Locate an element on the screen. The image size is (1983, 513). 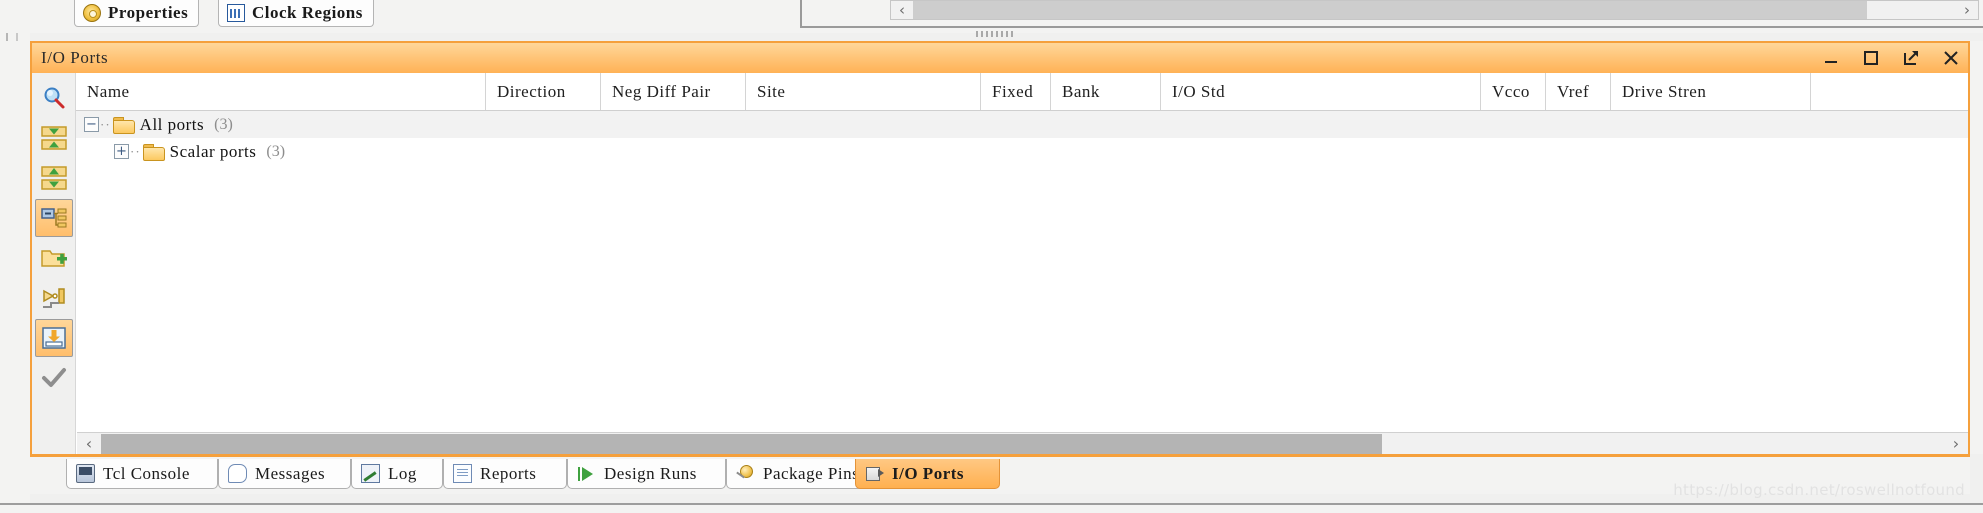
float-icon is located at coordinates (1911, 58).